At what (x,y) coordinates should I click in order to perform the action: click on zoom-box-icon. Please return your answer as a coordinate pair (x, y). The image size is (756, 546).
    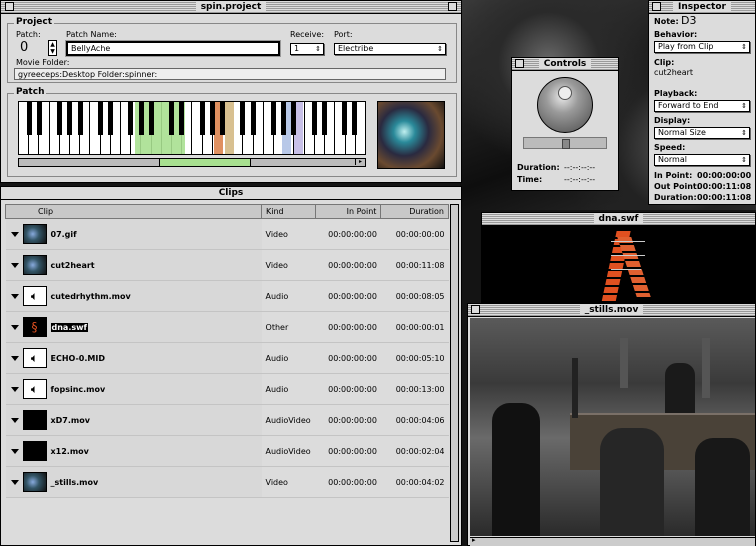
    Looking at the image, I should click on (452, 6).